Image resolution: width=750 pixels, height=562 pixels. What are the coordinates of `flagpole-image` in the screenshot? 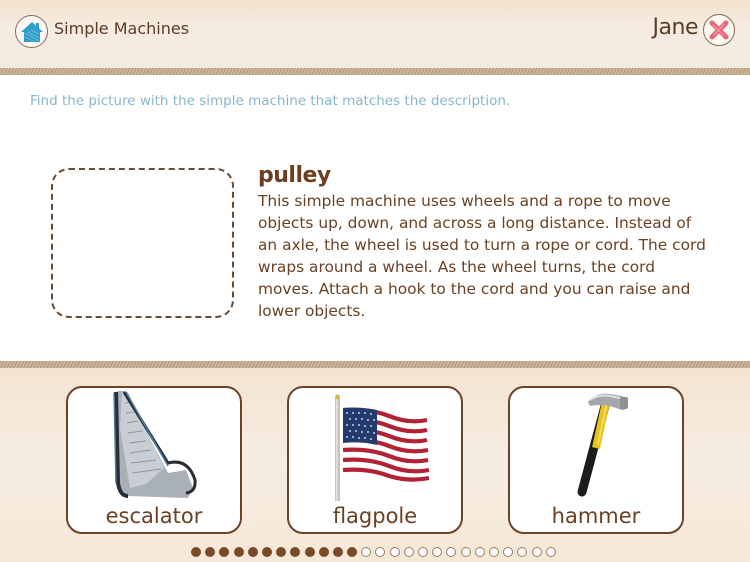 It's located at (382, 447).